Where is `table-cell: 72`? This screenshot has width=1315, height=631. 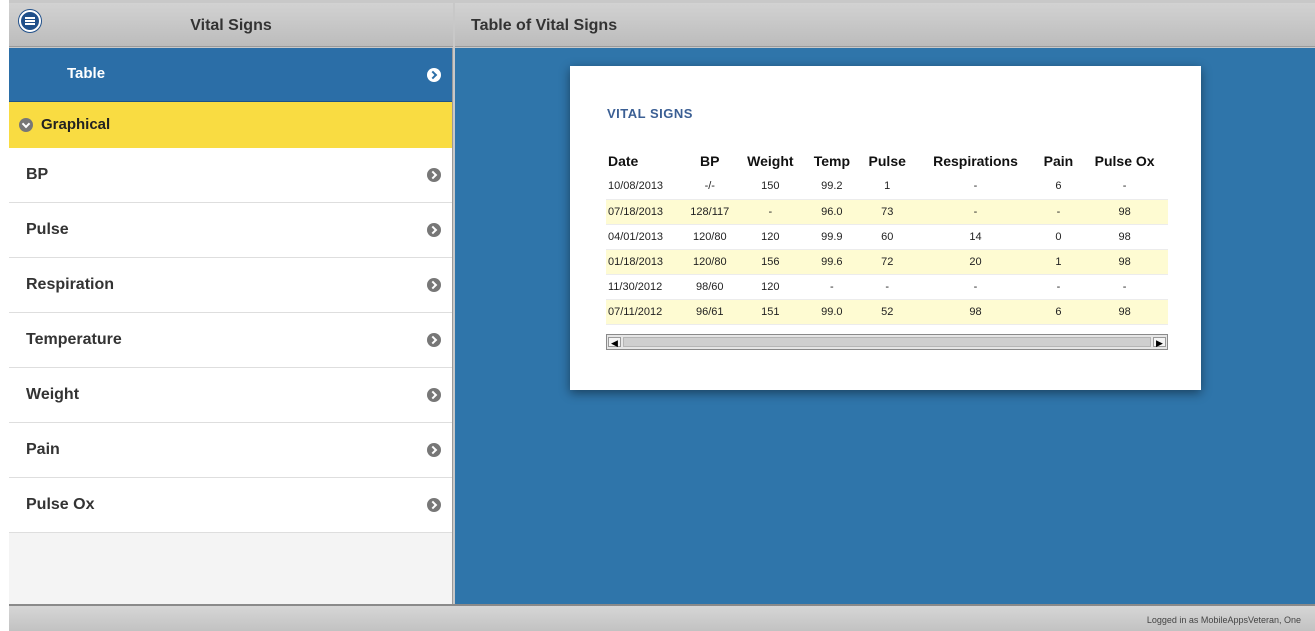
table-cell: 72 is located at coordinates (887, 262).